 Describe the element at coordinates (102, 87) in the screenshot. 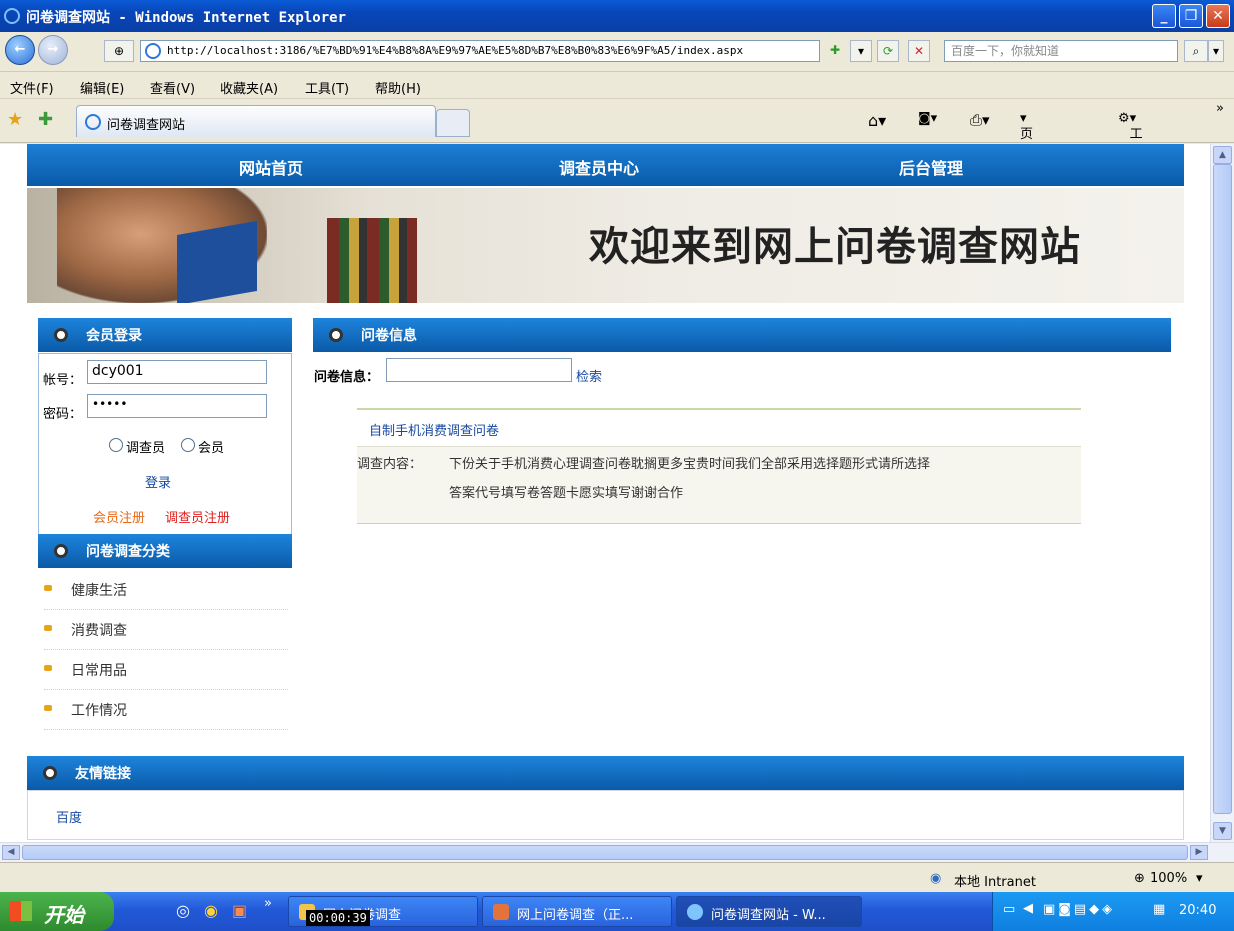

I see `menu-edit: 编辑(E)` at that location.